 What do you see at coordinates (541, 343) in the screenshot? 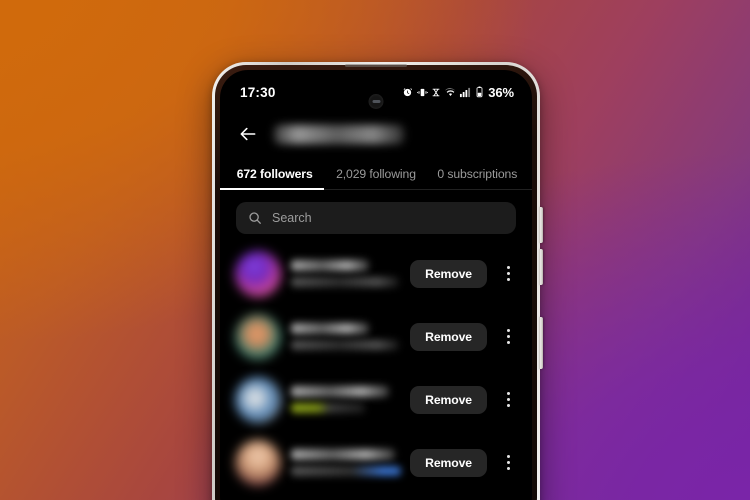
I see `power-button` at bounding box center [541, 343].